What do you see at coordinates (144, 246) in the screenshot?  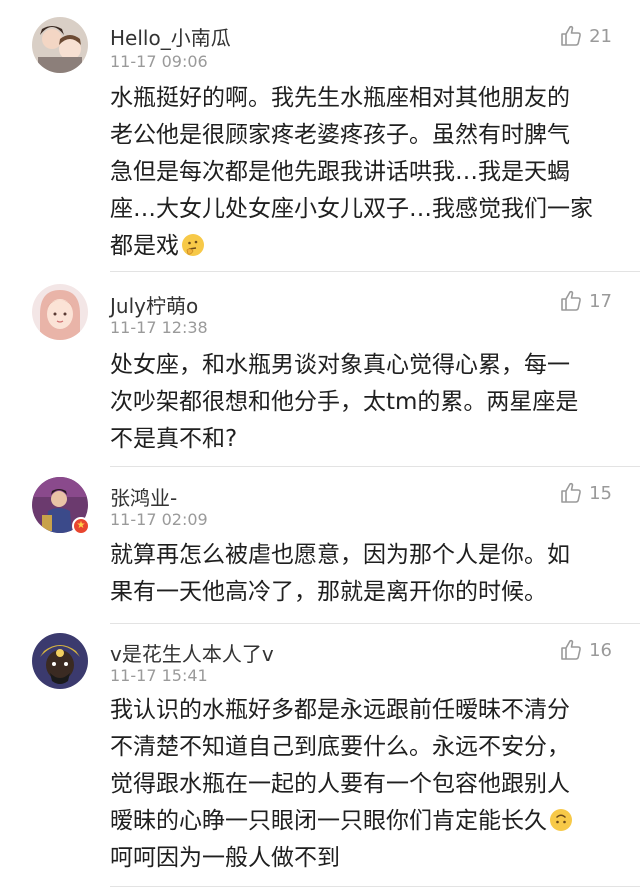 I see `comment-line: 都是戏` at bounding box center [144, 246].